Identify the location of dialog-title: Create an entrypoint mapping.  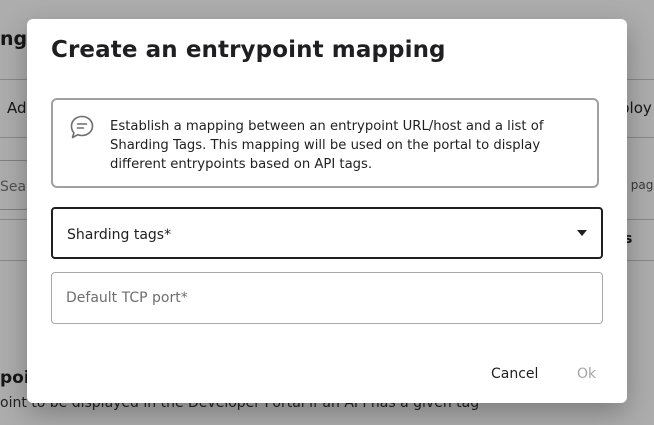
(248, 50).